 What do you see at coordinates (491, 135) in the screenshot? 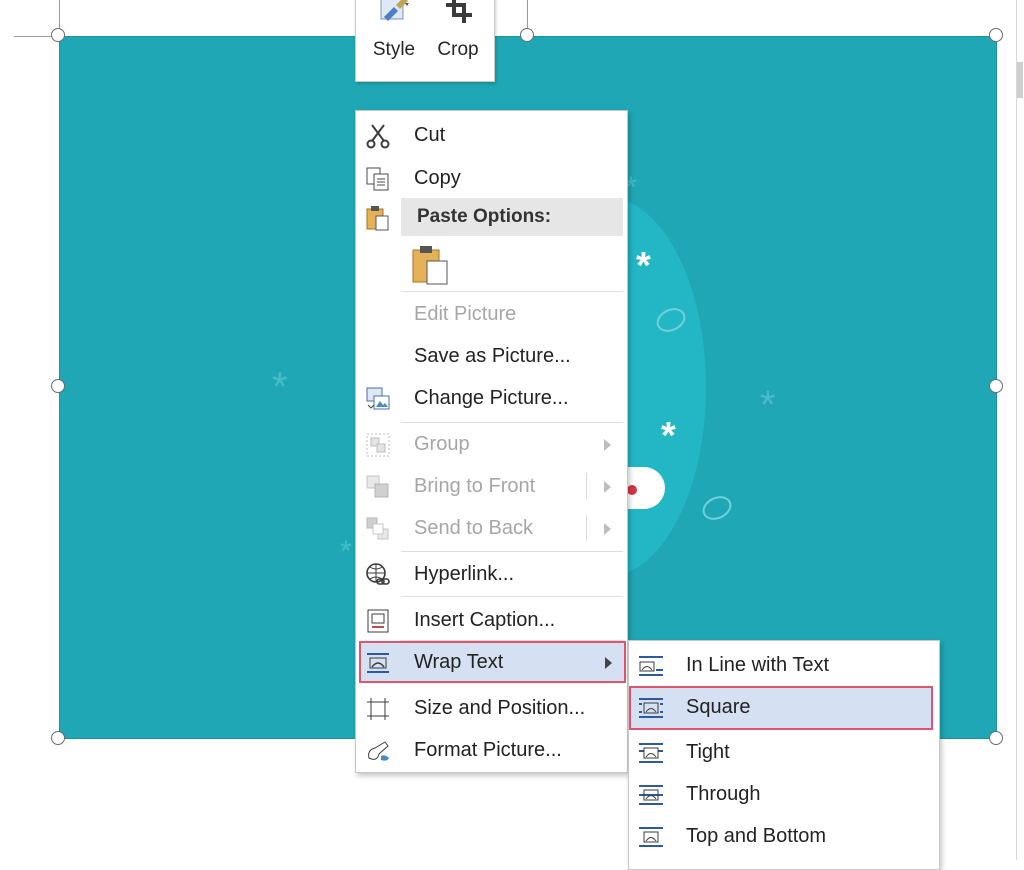
I see `menu-item-cut: Cut` at bounding box center [491, 135].